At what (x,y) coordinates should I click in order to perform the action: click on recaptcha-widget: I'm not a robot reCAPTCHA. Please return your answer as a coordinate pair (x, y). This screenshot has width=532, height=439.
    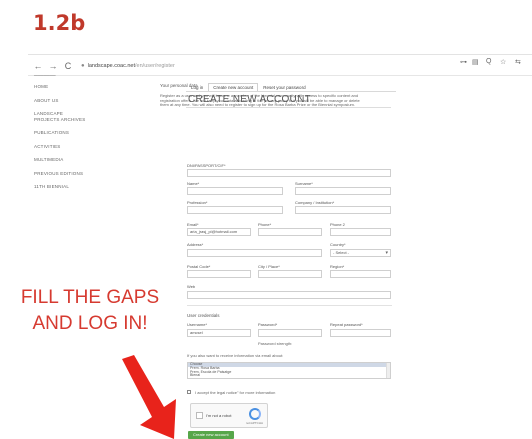
    Looking at the image, I should click on (229, 415).